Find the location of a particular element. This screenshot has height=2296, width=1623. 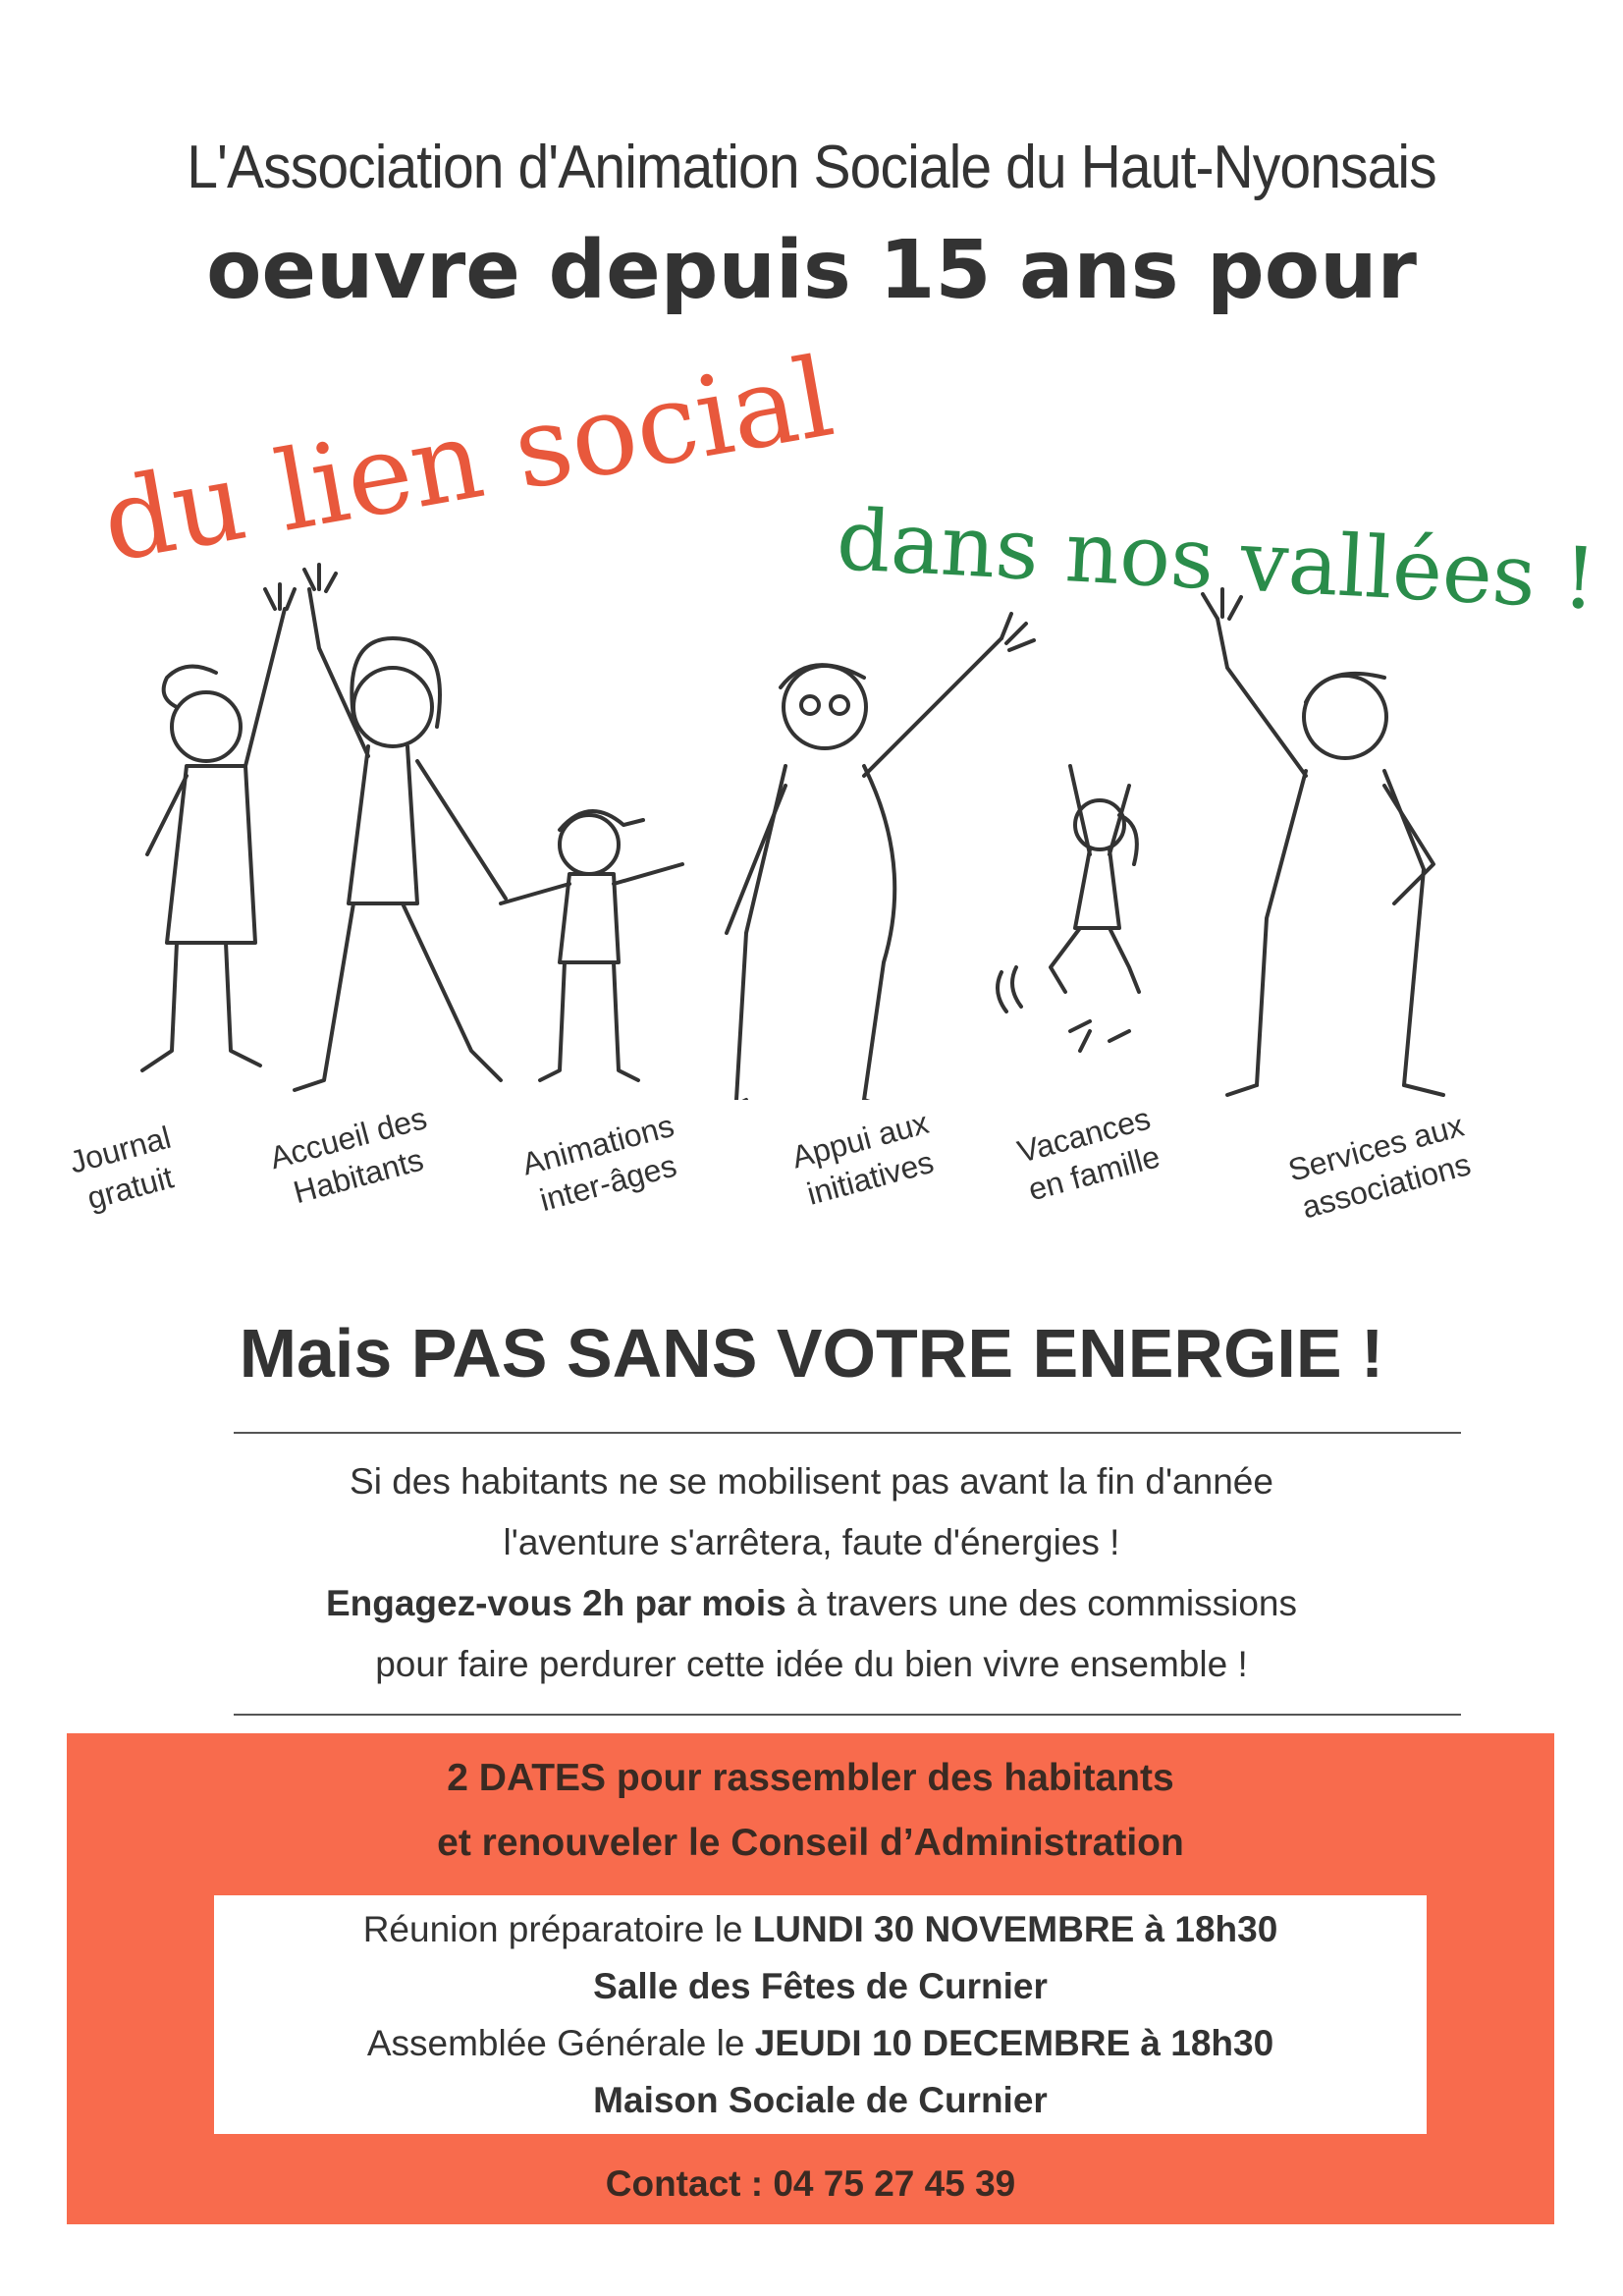

dates-heading-line1: 2 DATES pour rassembler des habitants is located at coordinates (810, 1778).